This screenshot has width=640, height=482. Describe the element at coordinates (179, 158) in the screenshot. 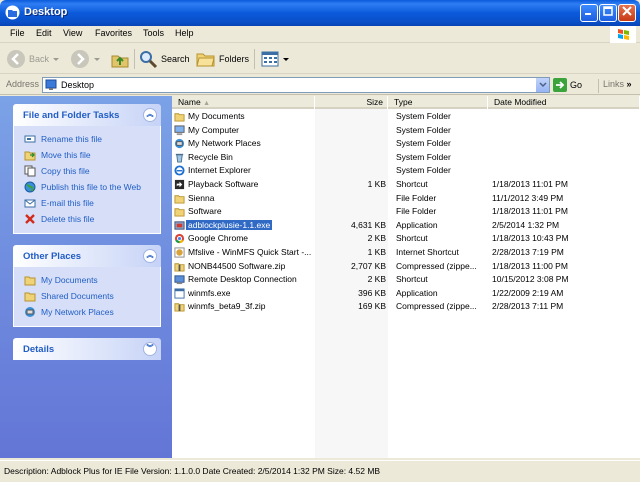

I see `recycle-bin-icon` at that location.